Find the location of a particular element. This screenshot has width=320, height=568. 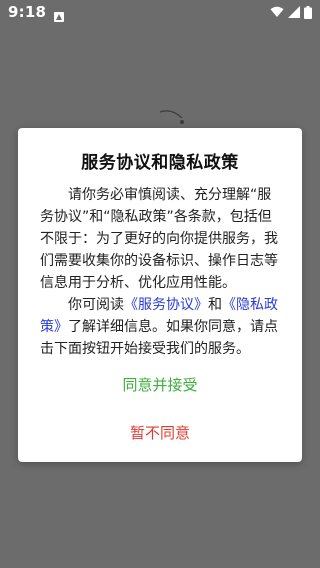

notification-a-icon is located at coordinates (59, 14).